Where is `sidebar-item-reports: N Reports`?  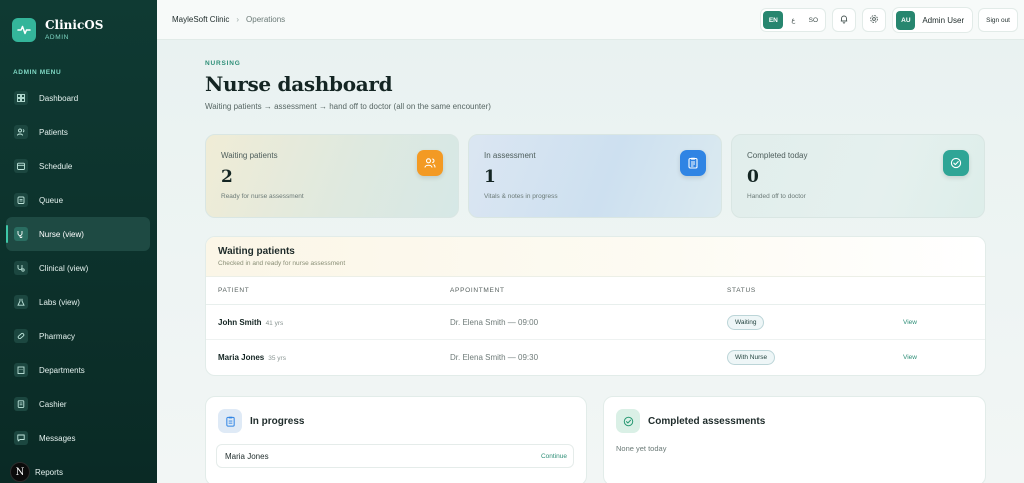 sidebar-item-reports: N Reports is located at coordinates (78, 469).